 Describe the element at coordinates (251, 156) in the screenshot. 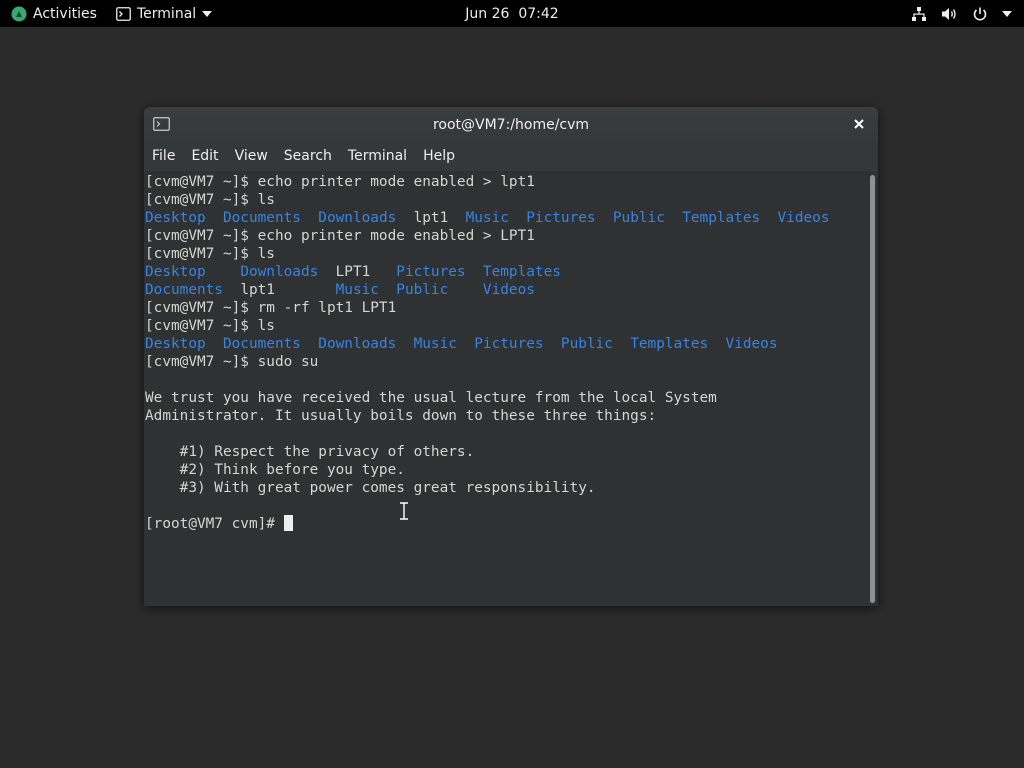

I see `menu-view: View` at that location.